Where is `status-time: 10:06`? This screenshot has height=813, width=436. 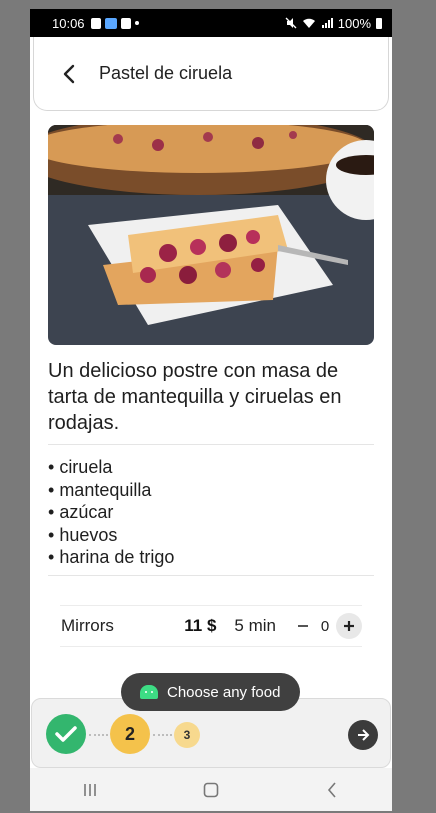
status-time: 10:06 is located at coordinates (68, 23).